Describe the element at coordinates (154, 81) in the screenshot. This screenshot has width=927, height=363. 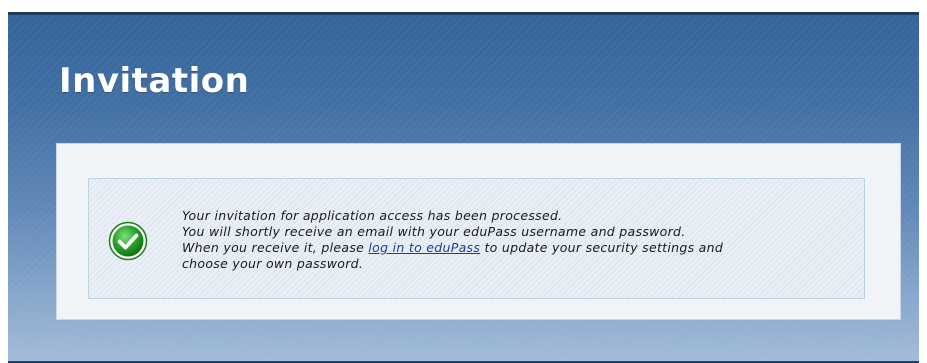
I see `page-title: Invitation` at that location.